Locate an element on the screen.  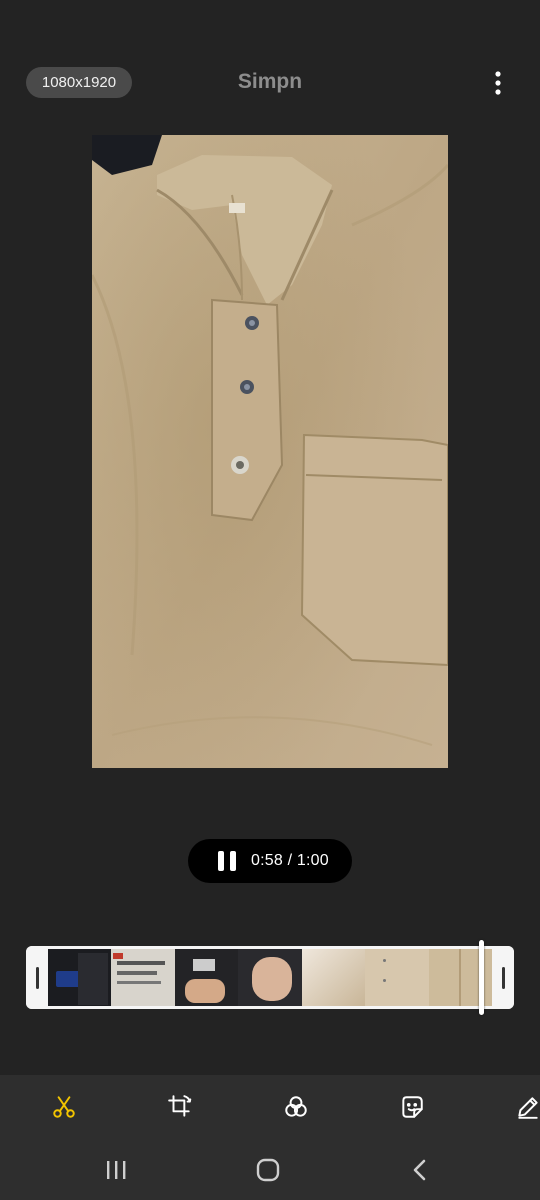
timeline-frames is located at coordinates (270, 977).